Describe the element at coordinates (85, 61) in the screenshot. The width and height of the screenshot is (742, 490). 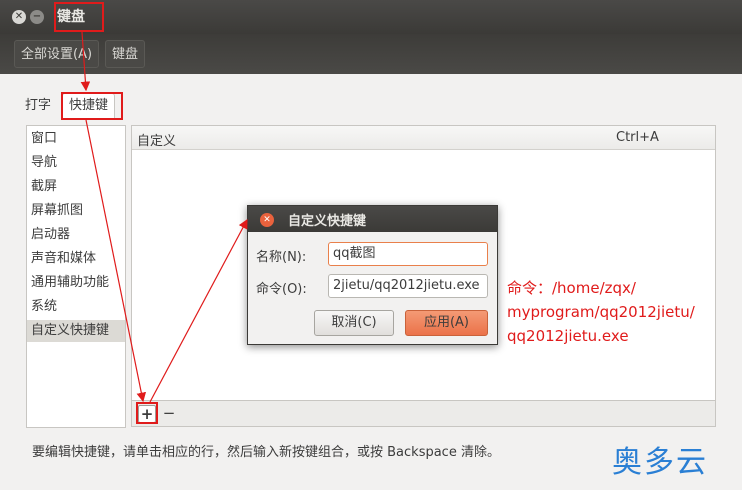
I see `arrow-title-to-tab` at that location.